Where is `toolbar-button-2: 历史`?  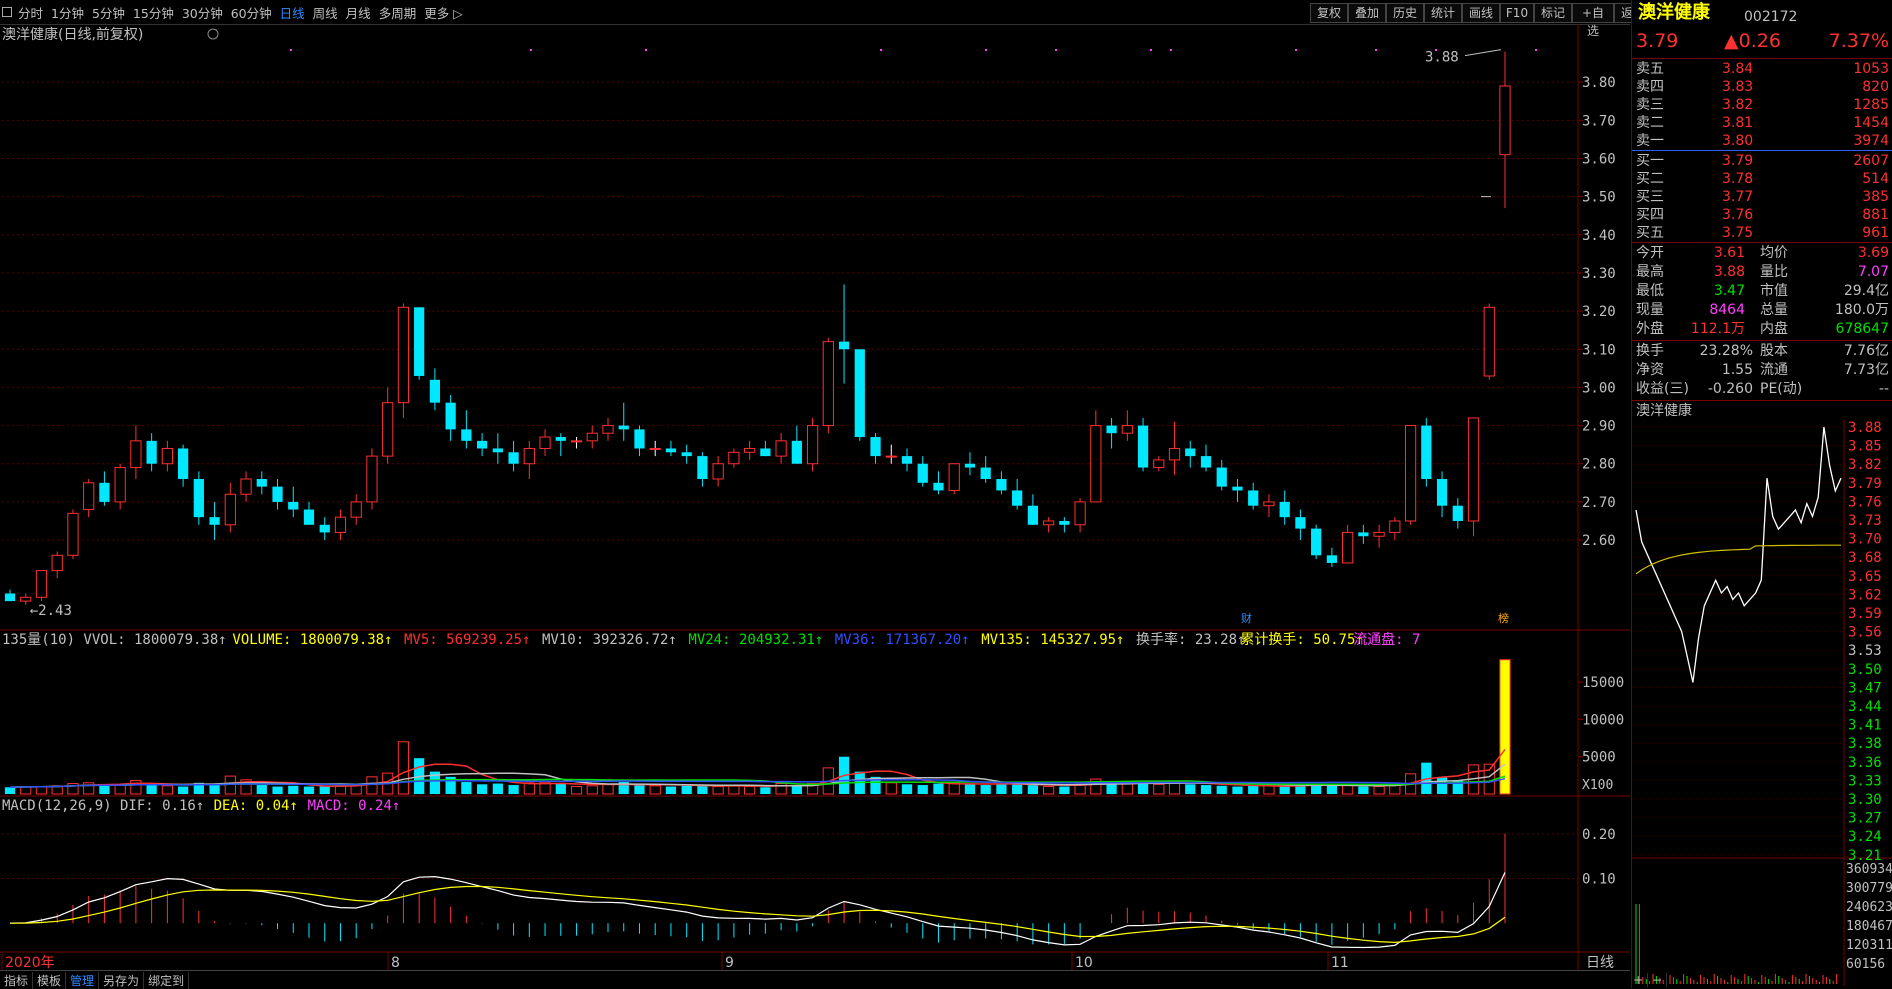 toolbar-button-2: 历史 is located at coordinates (1405, 13).